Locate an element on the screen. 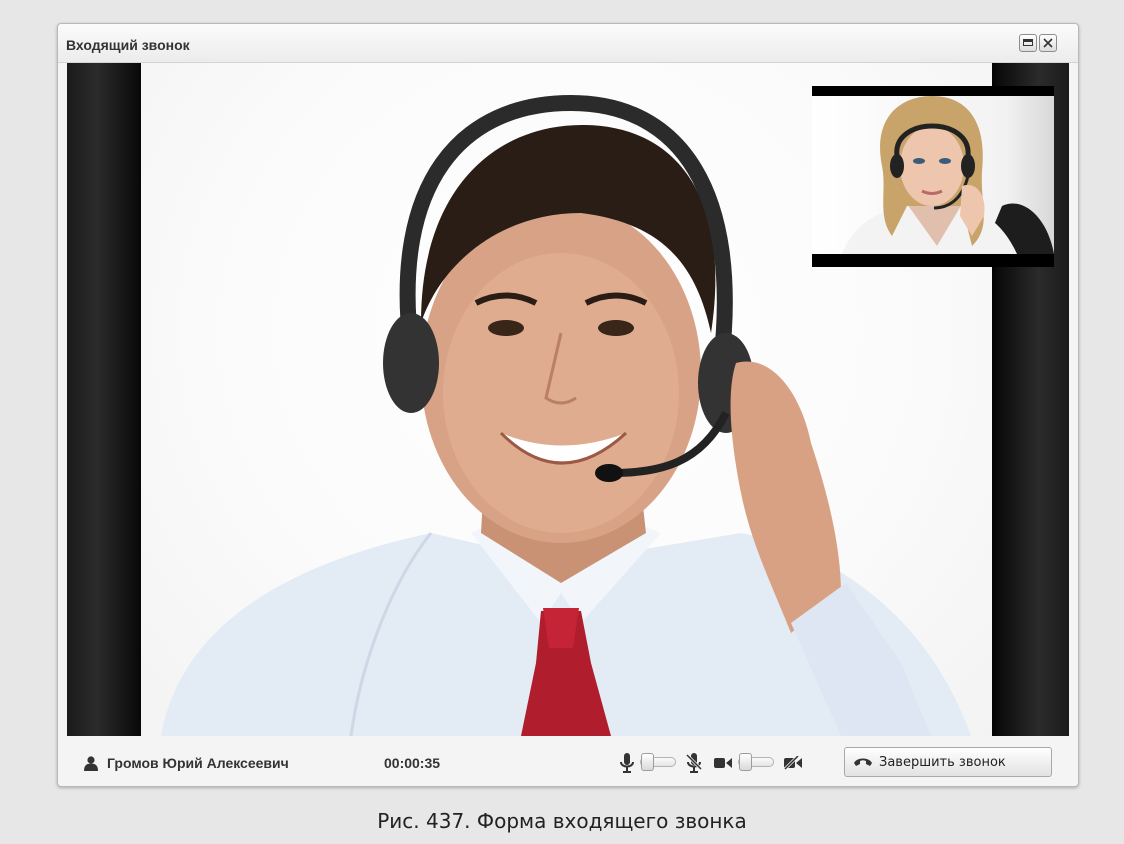 The height and width of the screenshot is (844, 1124). local-video-frame is located at coordinates (933, 176).